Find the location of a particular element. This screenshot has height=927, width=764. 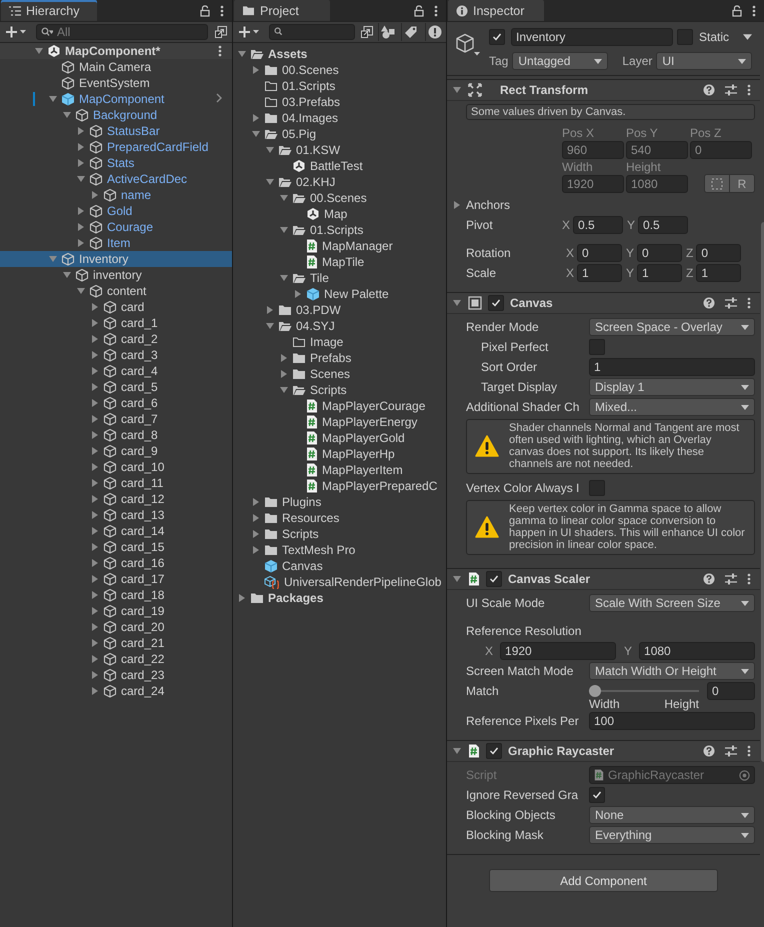

hierarchy-item: card_9 is located at coordinates (116, 451).